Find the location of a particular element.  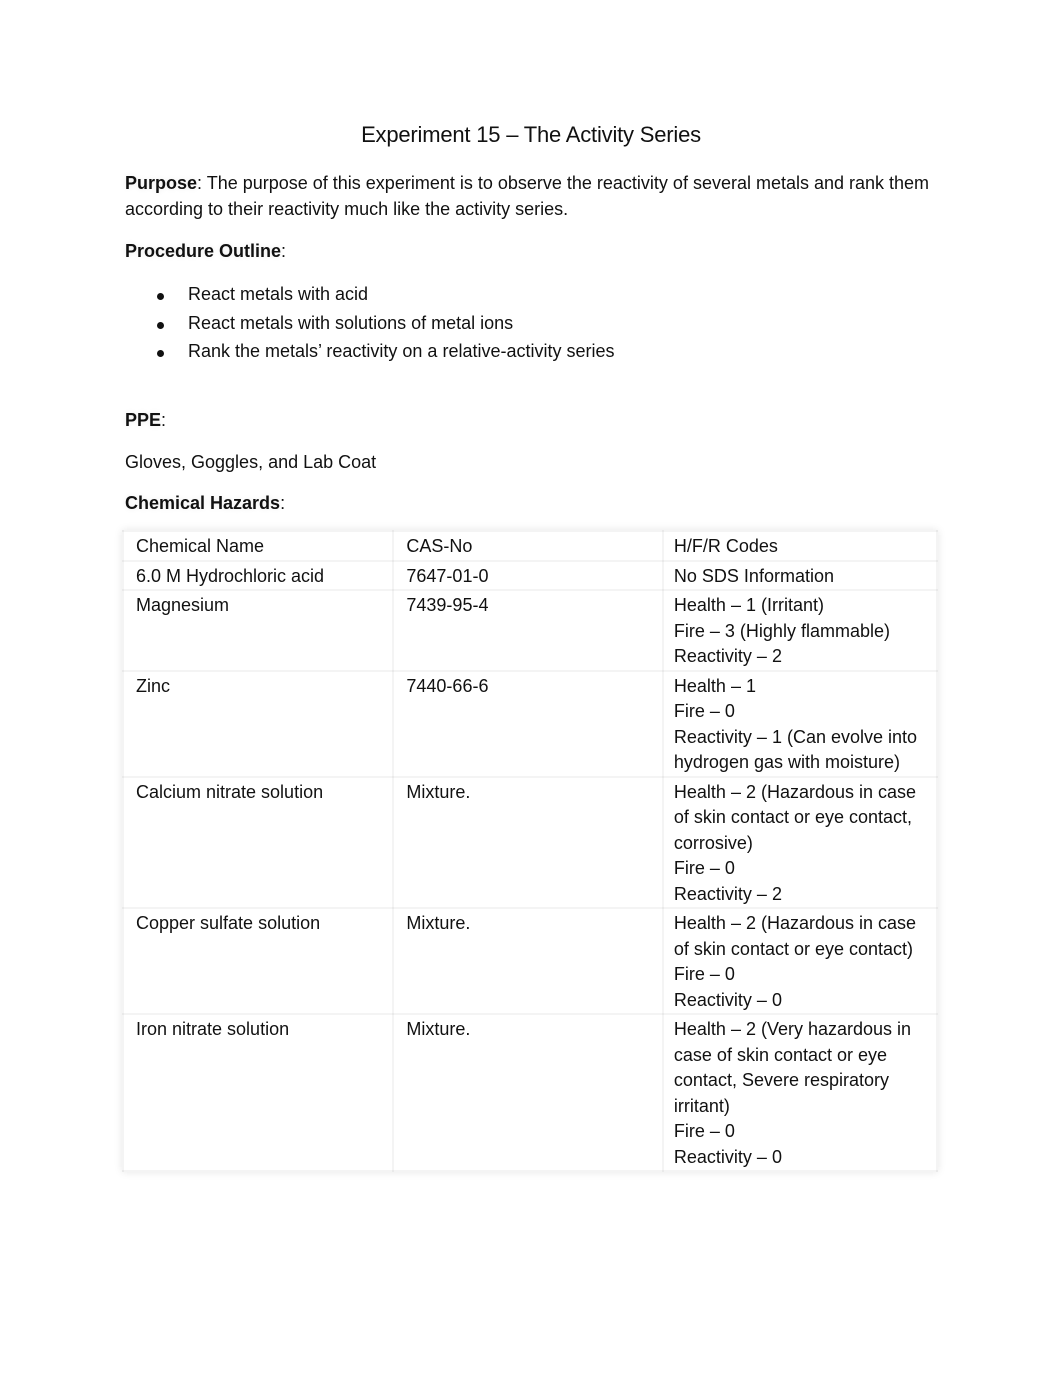

hazards-heading: Chemical Hazards: is located at coordinates (205, 503).